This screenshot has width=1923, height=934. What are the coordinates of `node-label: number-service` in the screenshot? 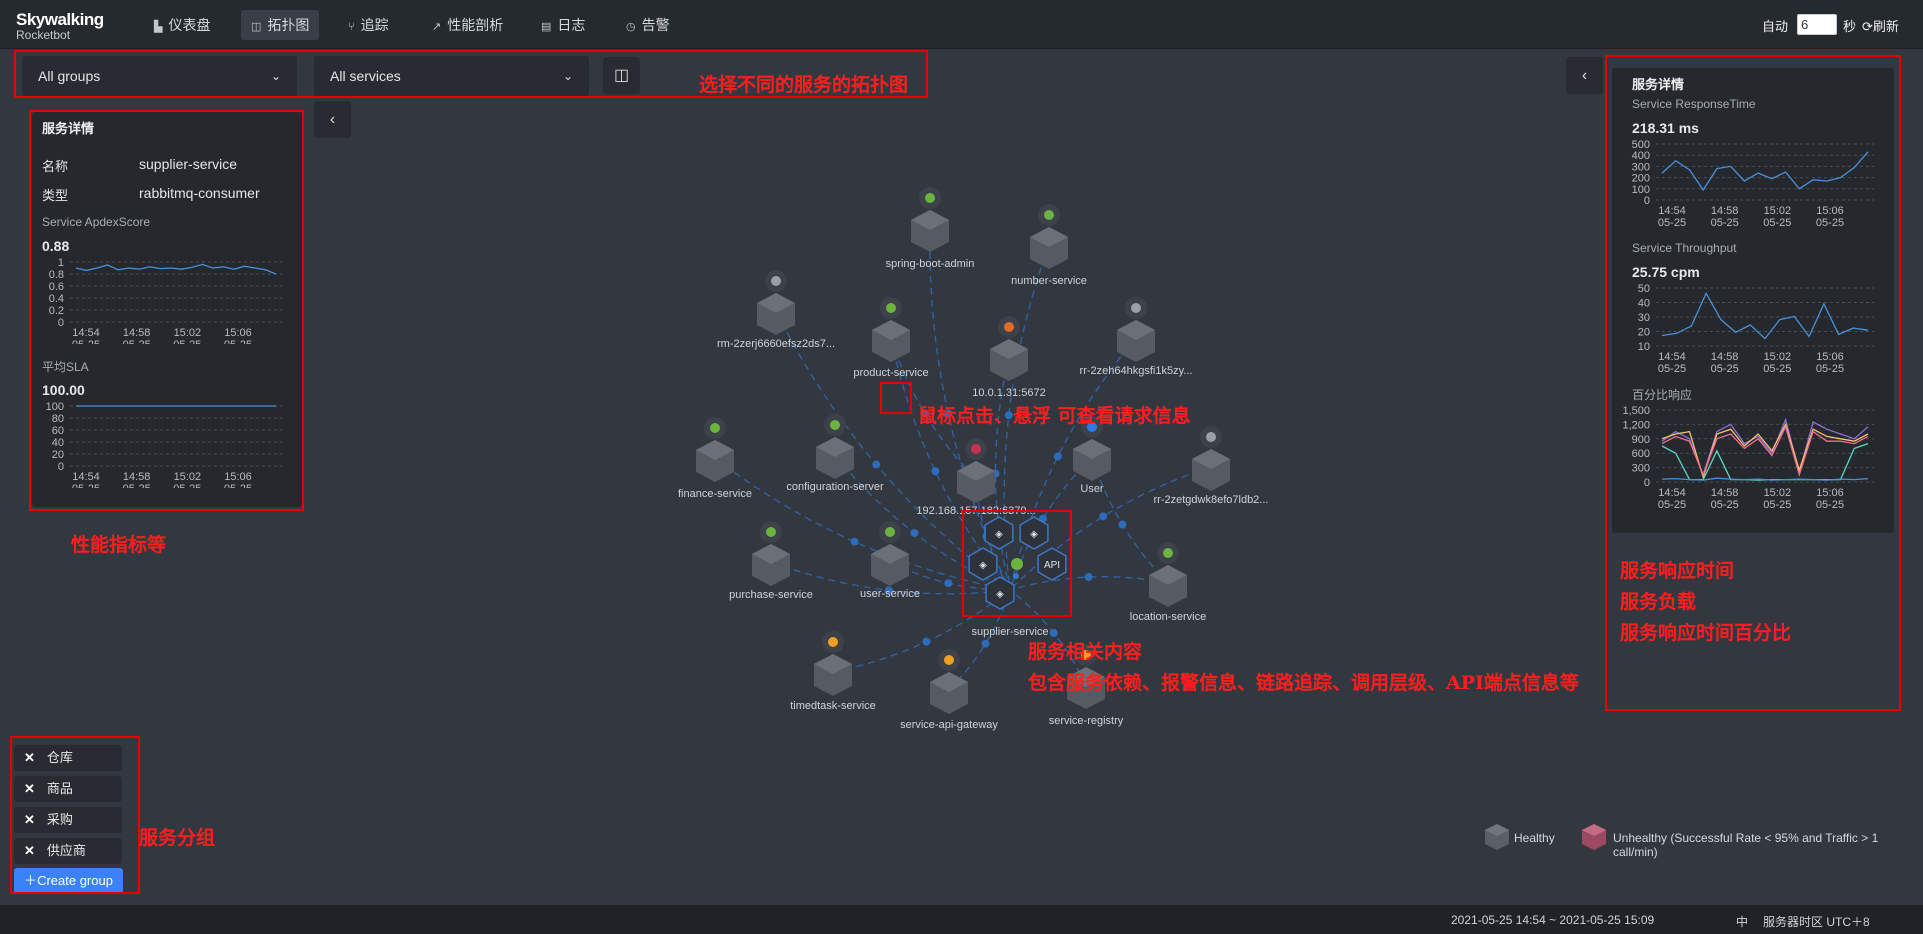 It's located at (1049, 281).